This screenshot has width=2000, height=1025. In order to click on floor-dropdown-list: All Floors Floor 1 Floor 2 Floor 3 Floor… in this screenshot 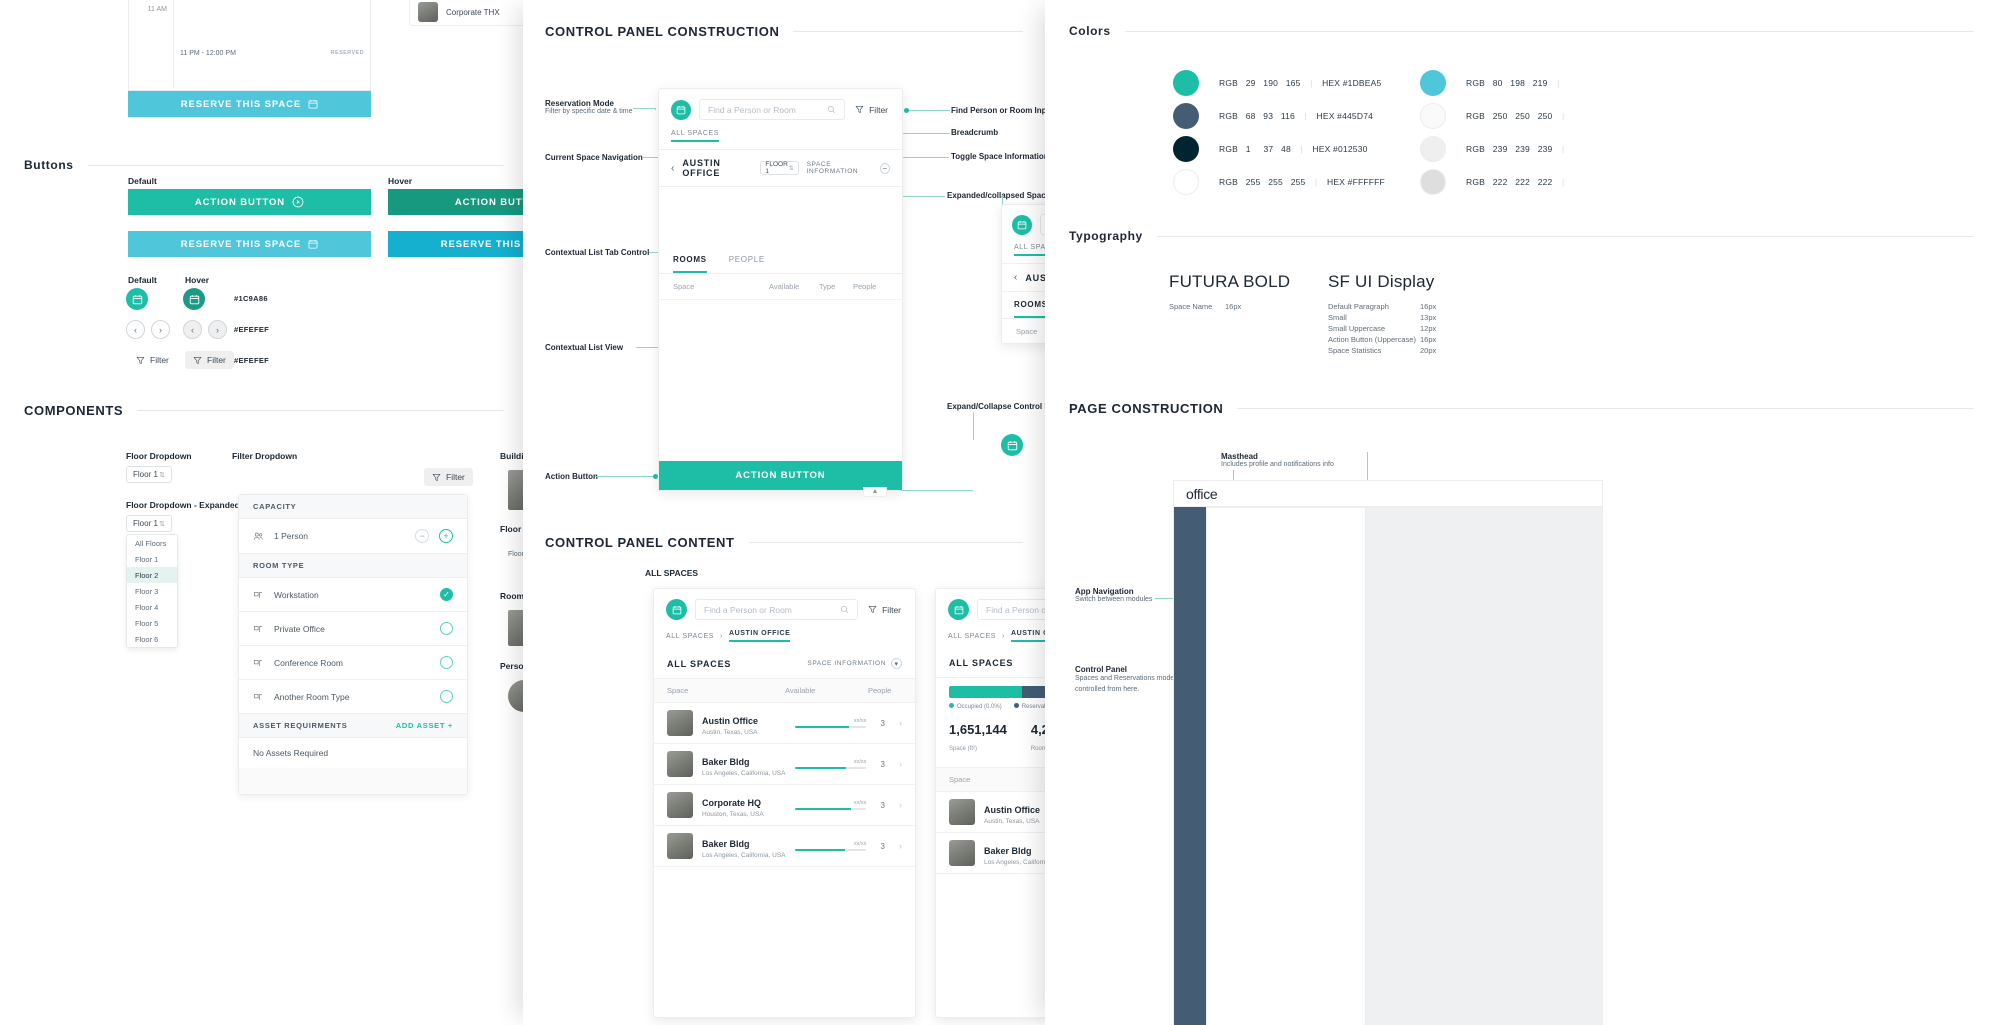, I will do `click(152, 591)`.